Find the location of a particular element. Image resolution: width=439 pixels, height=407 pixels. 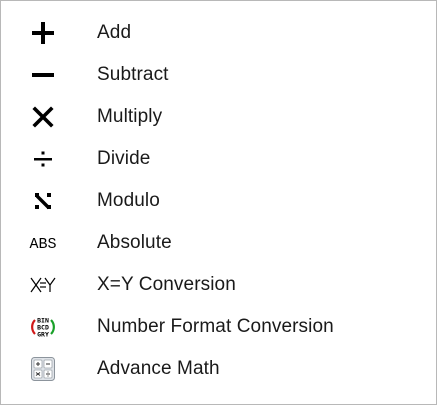

menu-item-subtract: Subtract is located at coordinates (221, 75).